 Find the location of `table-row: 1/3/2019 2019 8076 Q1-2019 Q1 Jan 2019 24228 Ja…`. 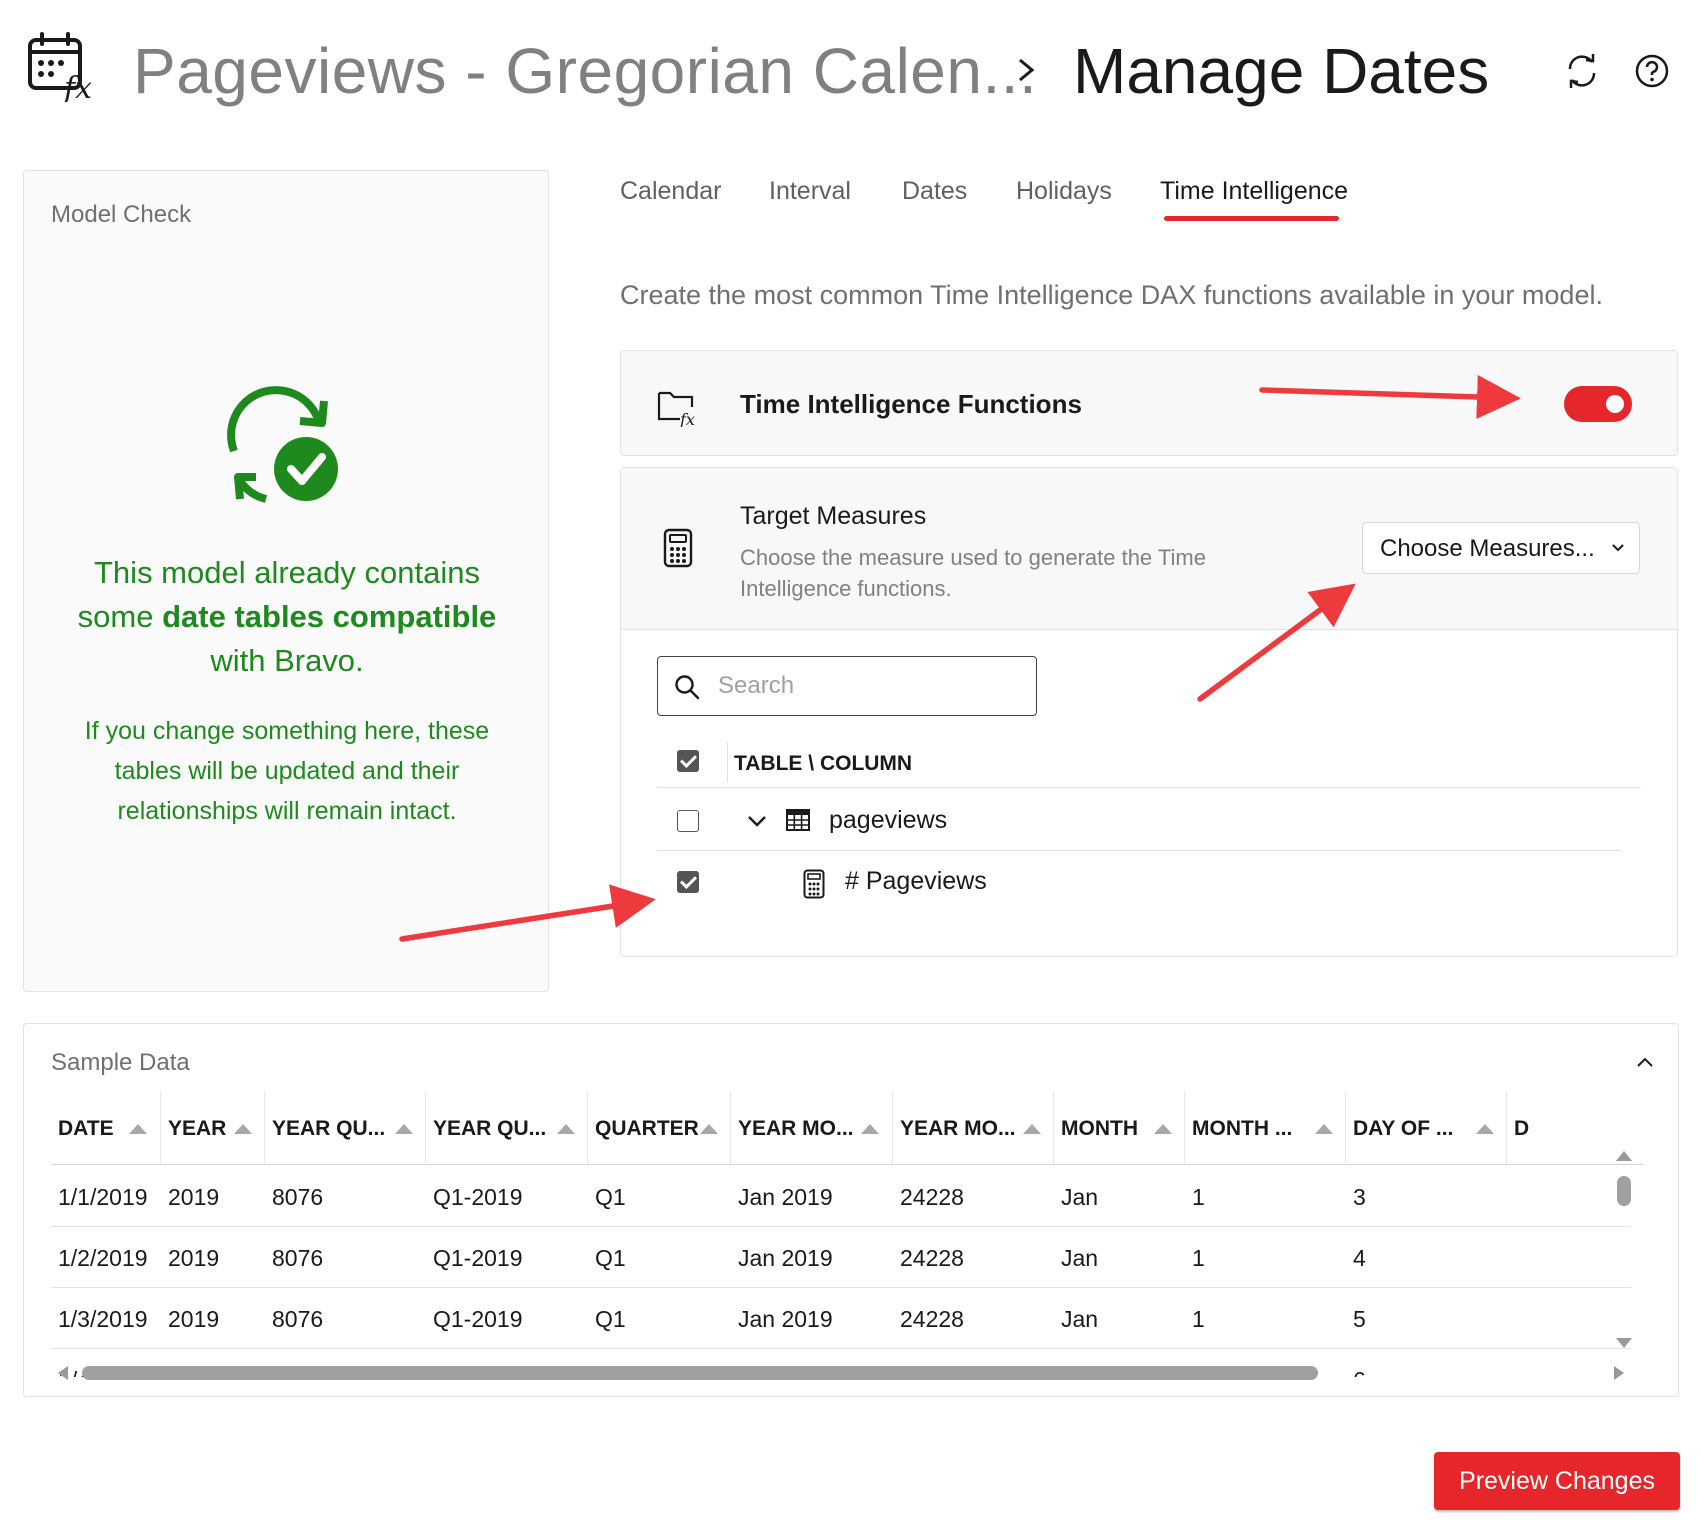

table-row: 1/3/2019 2019 8076 Q1-2019 Q1 Jan 2019 24228 Ja… is located at coordinates (841, 1318).